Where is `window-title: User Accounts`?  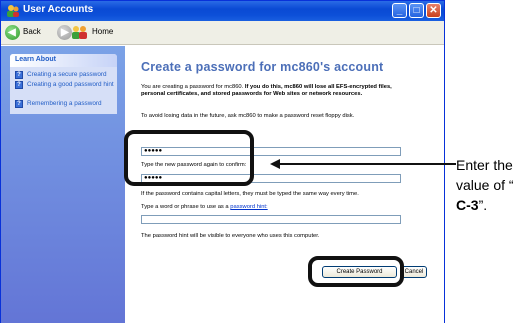 window-title: User Accounts is located at coordinates (58, 9).